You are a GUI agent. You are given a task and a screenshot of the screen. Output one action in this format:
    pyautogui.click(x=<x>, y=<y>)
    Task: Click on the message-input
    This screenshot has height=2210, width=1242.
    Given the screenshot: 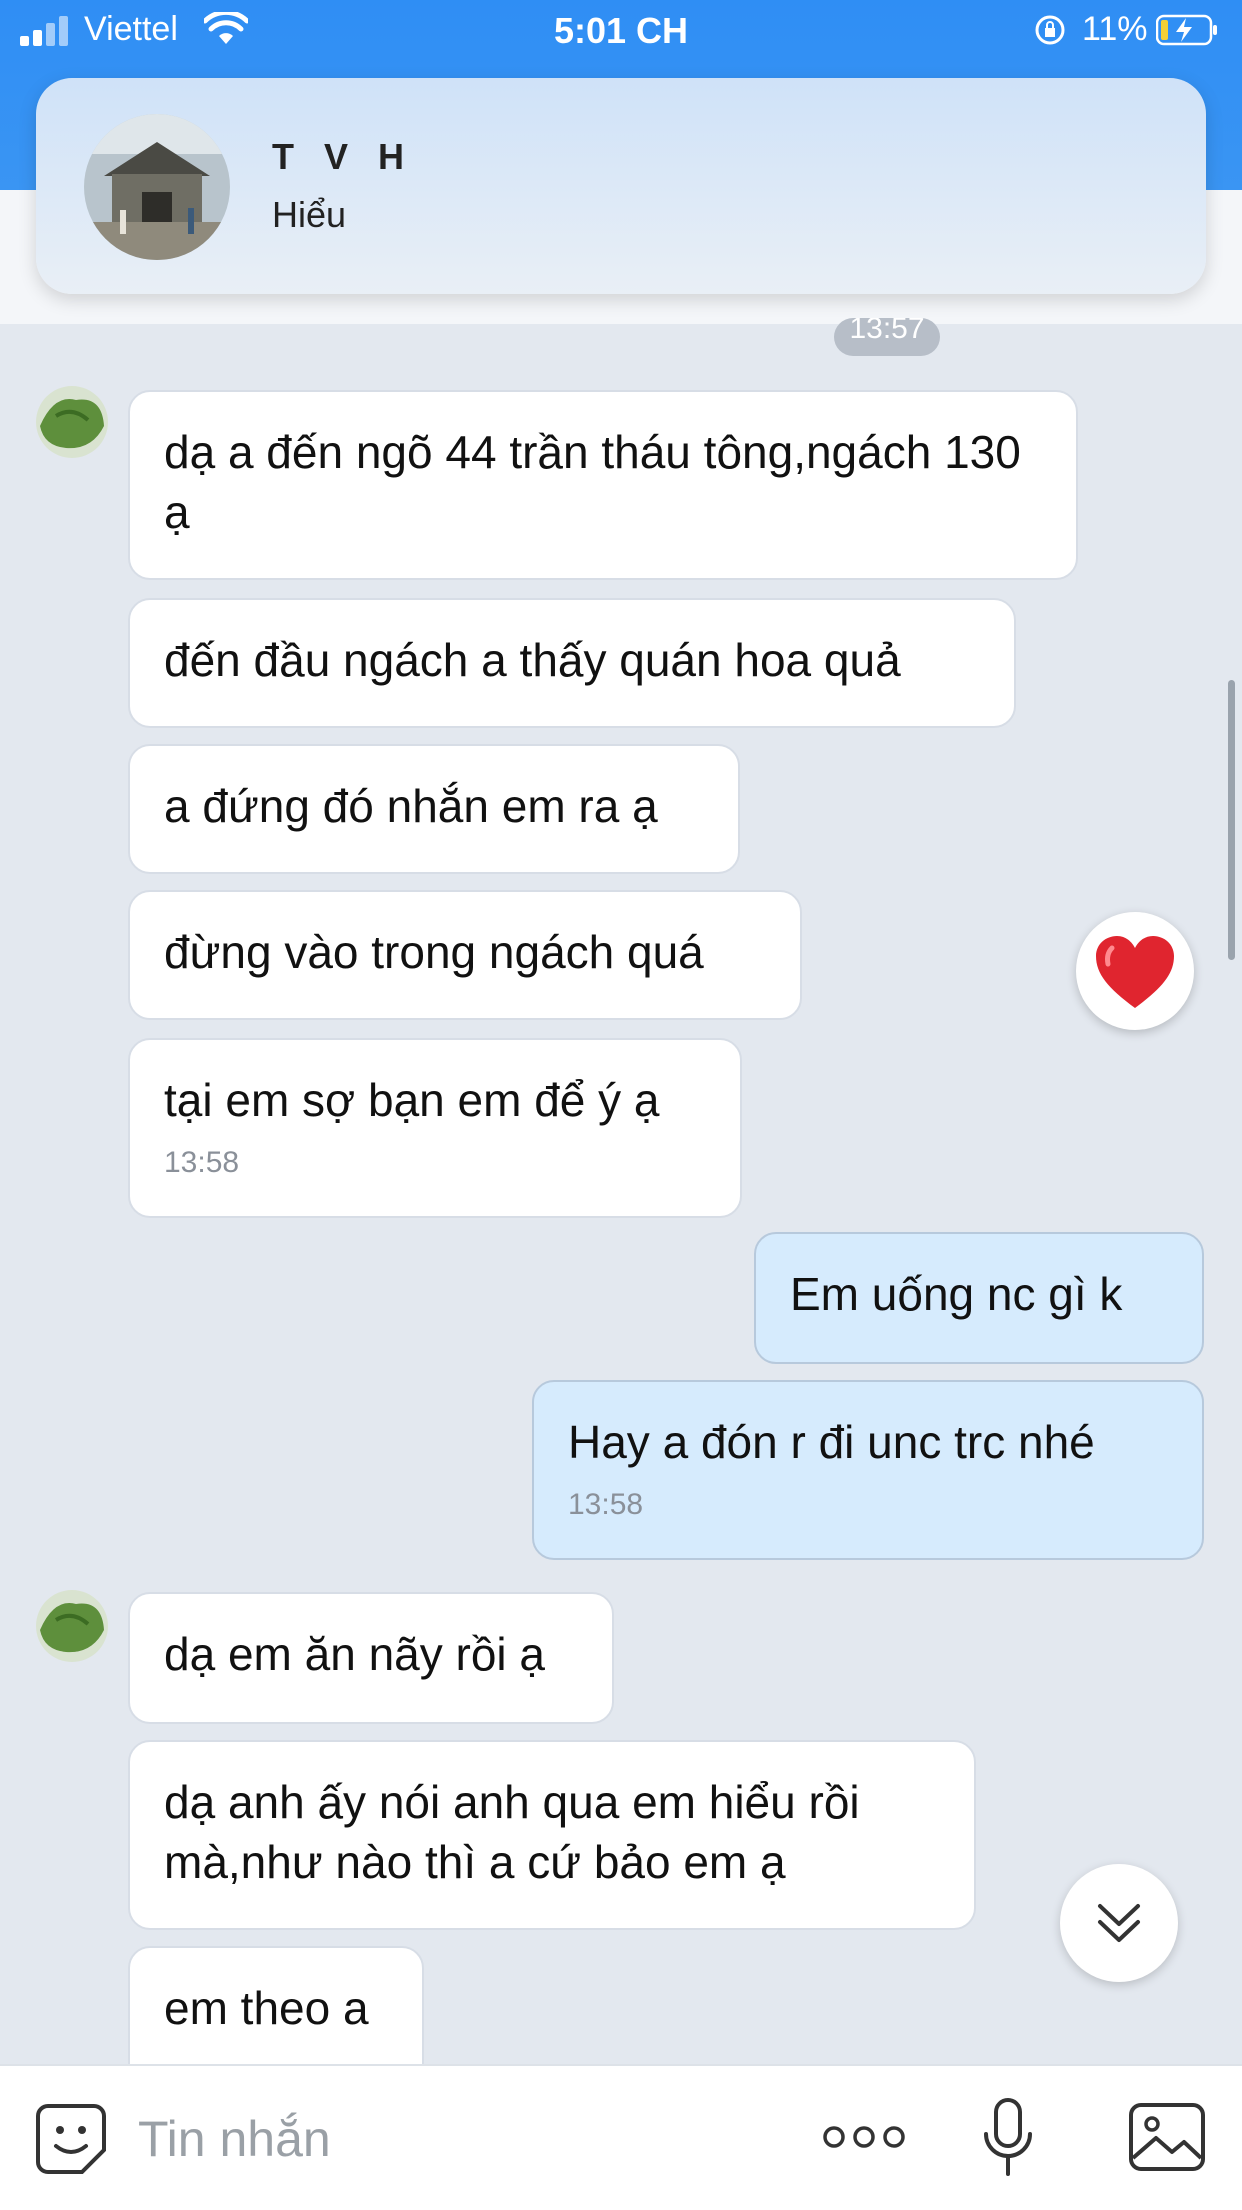 What is the action you would take?
    pyautogui.click(x=438, y=2139)
    